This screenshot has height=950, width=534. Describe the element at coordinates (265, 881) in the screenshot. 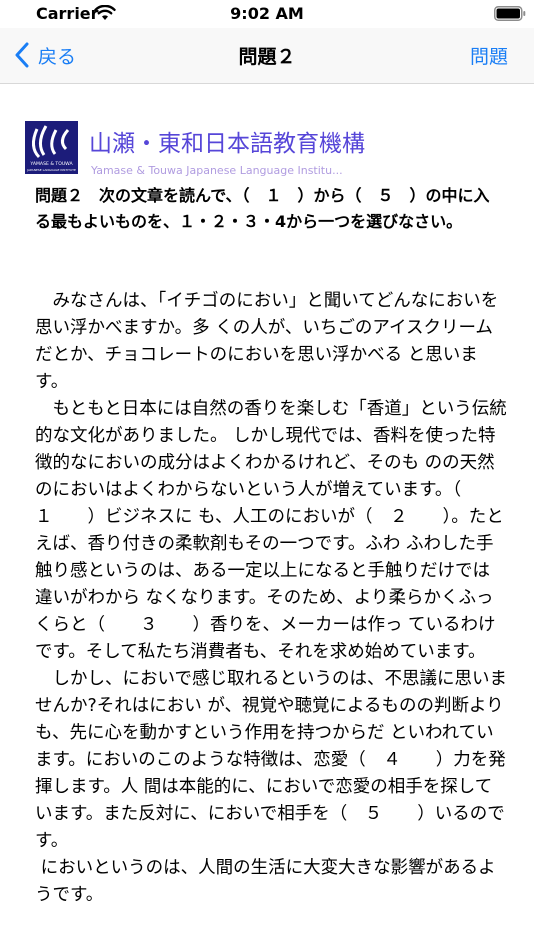

I see `passage-paragraph: においというのは、人間の生活に大変大きな影響があるようです。` at that location.